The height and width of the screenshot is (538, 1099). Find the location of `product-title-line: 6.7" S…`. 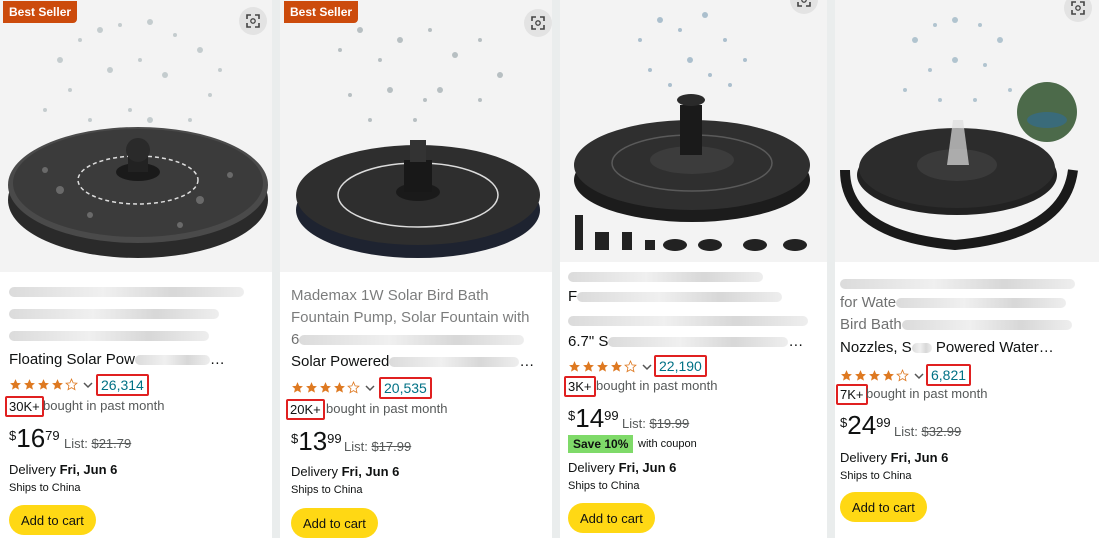

product-title-line: 6.7" S… is located at coordinates (685, 342).